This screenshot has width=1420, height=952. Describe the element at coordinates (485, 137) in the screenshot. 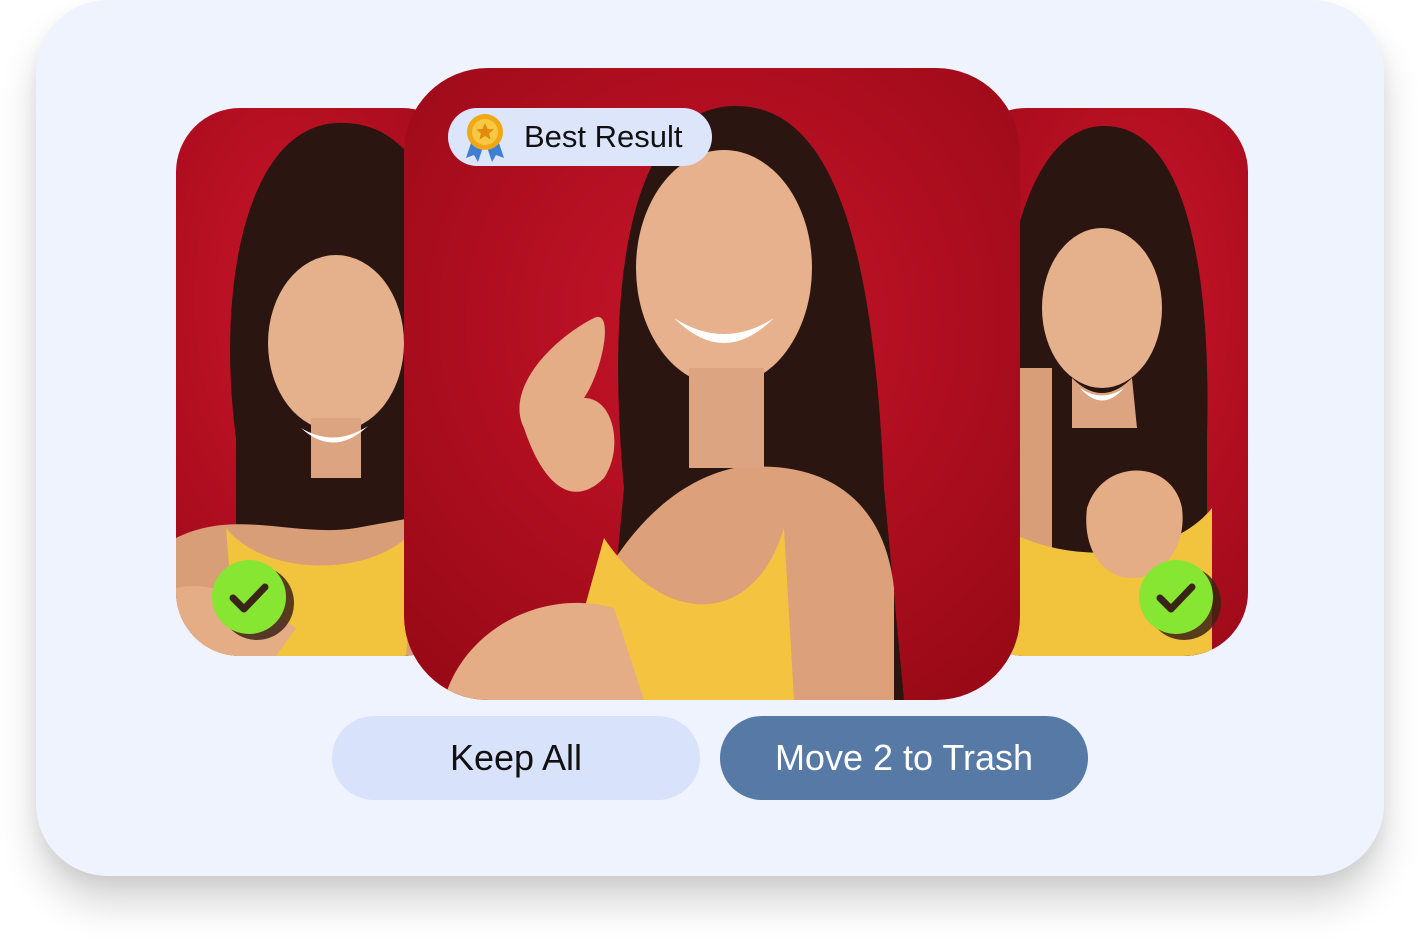

I see `award-medal-icon` at that location.